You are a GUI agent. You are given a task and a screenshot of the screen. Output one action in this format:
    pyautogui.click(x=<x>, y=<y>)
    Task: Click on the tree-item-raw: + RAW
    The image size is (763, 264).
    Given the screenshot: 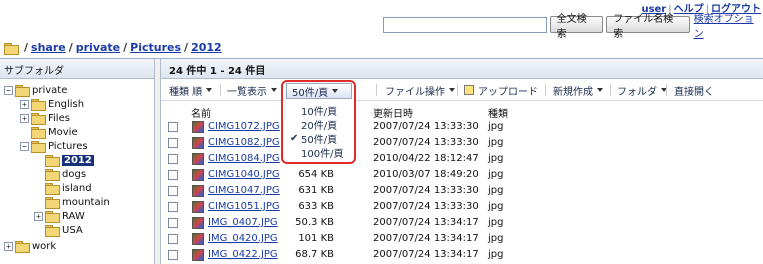 What is the action you would take?
    pyautogui.click(x=59, y=216)
    